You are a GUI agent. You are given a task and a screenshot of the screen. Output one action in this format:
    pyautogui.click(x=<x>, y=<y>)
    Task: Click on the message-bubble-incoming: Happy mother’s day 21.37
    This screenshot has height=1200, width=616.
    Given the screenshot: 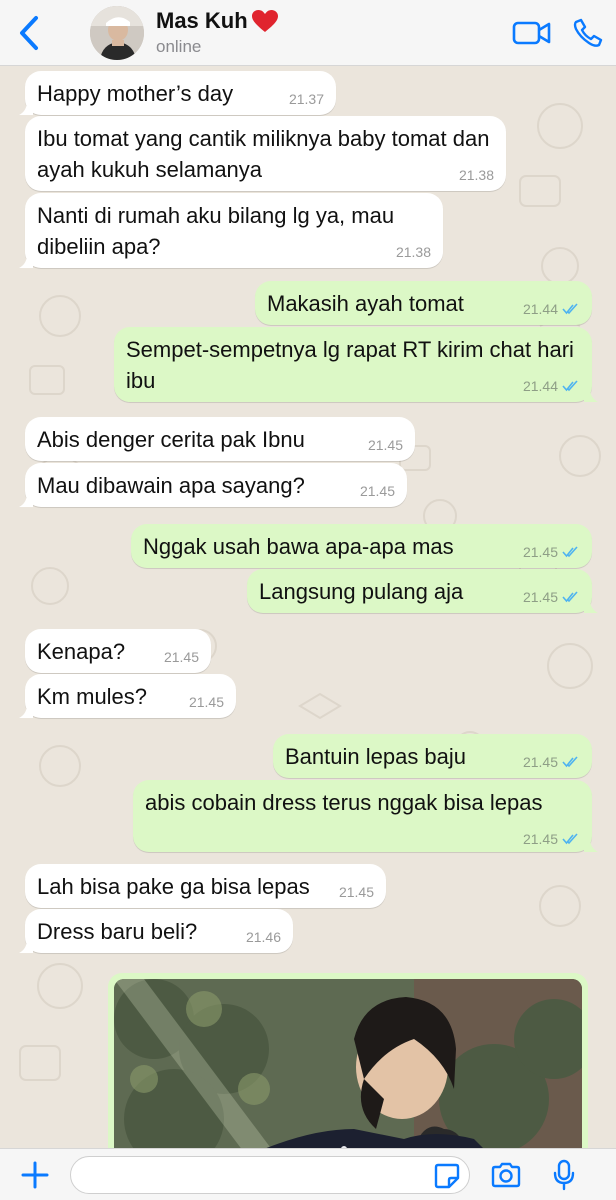 What is the action you would take?
    pyautogui.click(x=177, y=93)
    